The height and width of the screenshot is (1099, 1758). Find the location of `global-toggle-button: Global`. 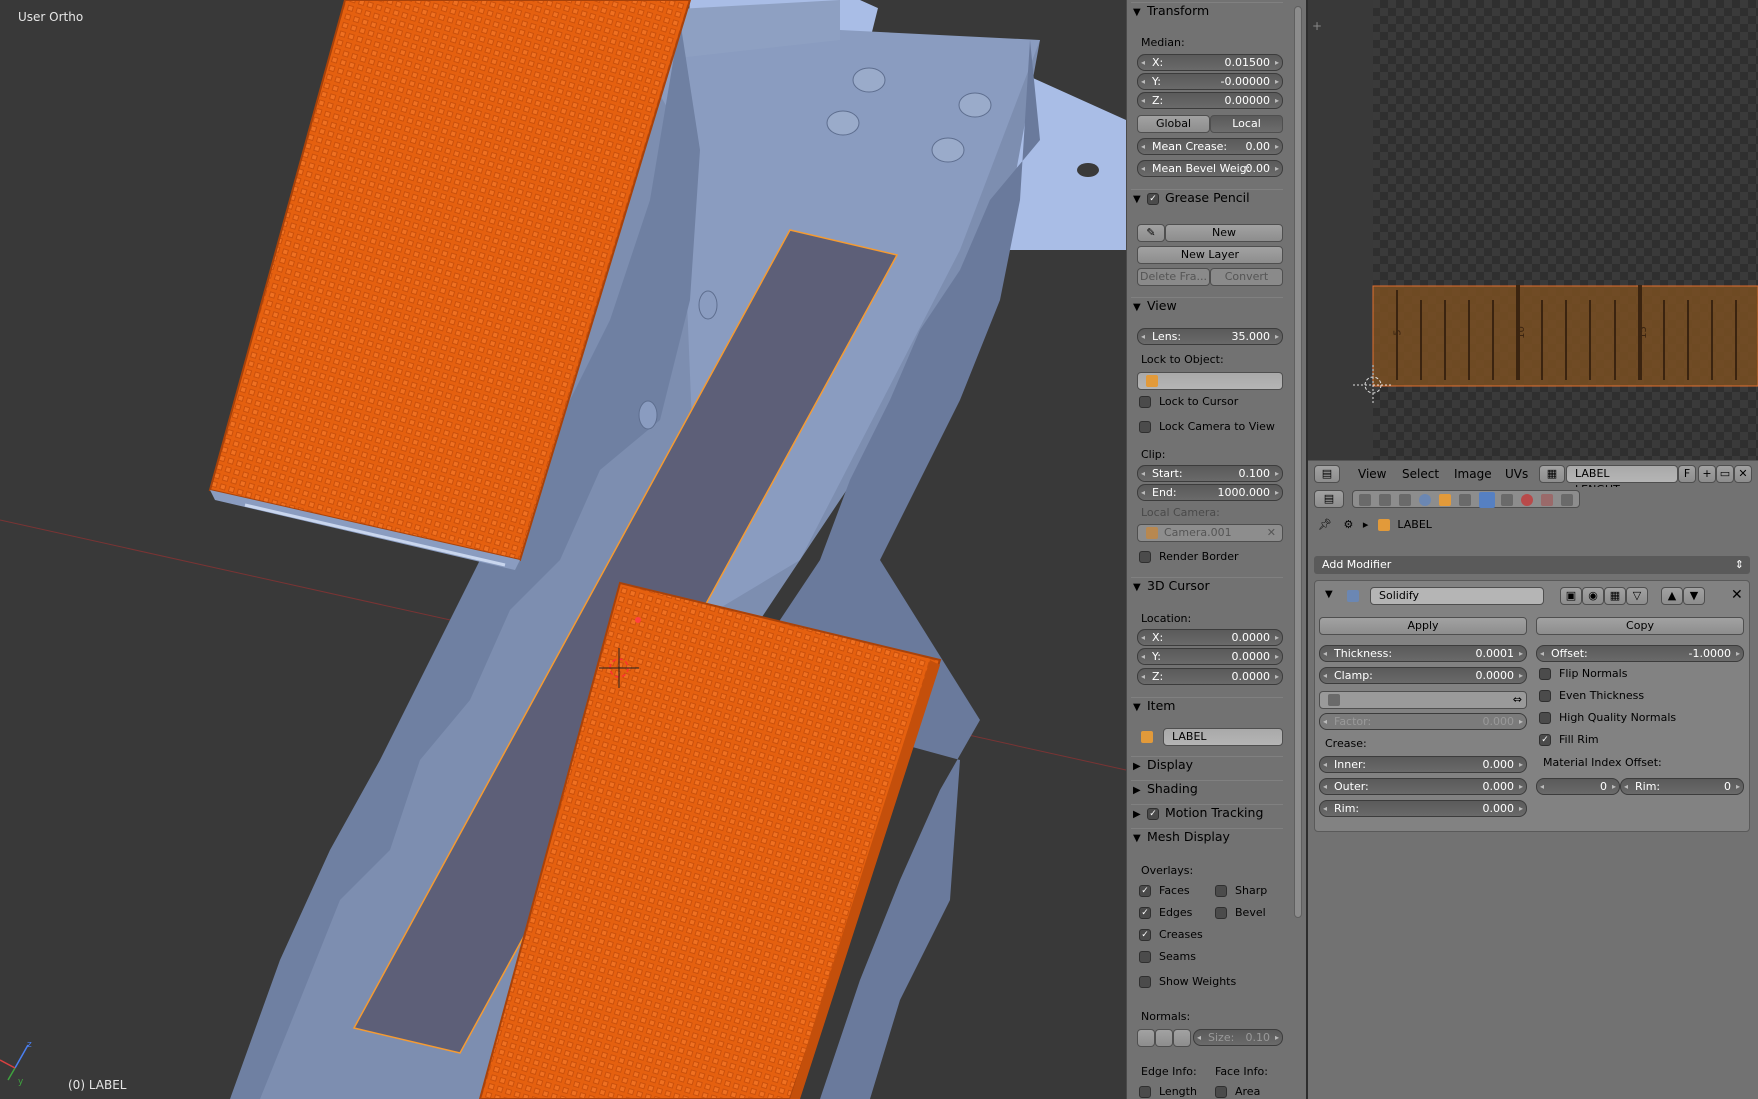

global-toggle-button: Global is located at coordinates (1173, 124).